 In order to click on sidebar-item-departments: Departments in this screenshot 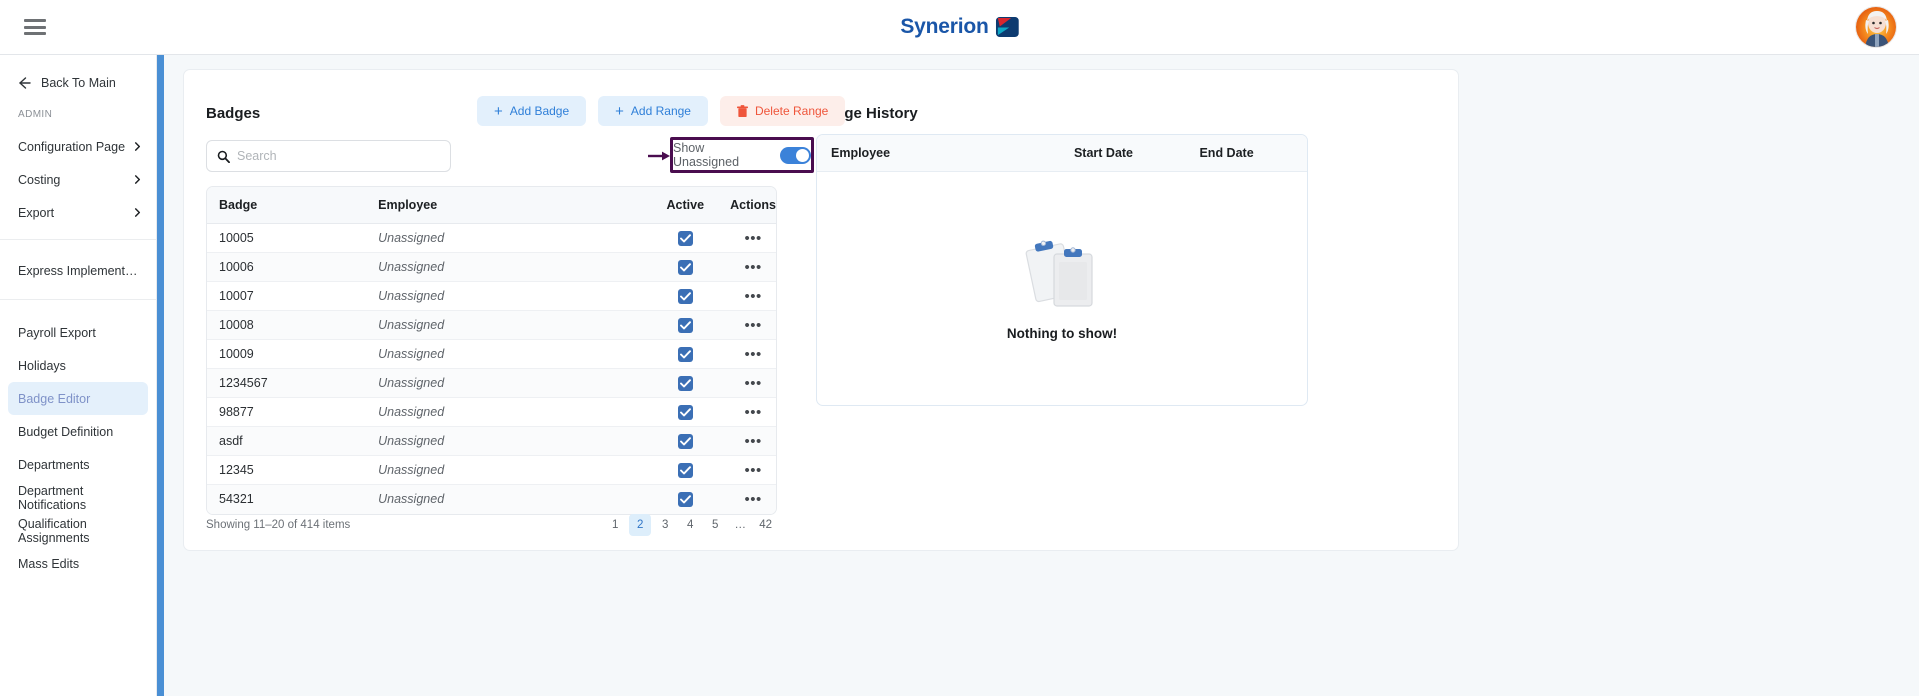, I will do `click(78, 464)`.